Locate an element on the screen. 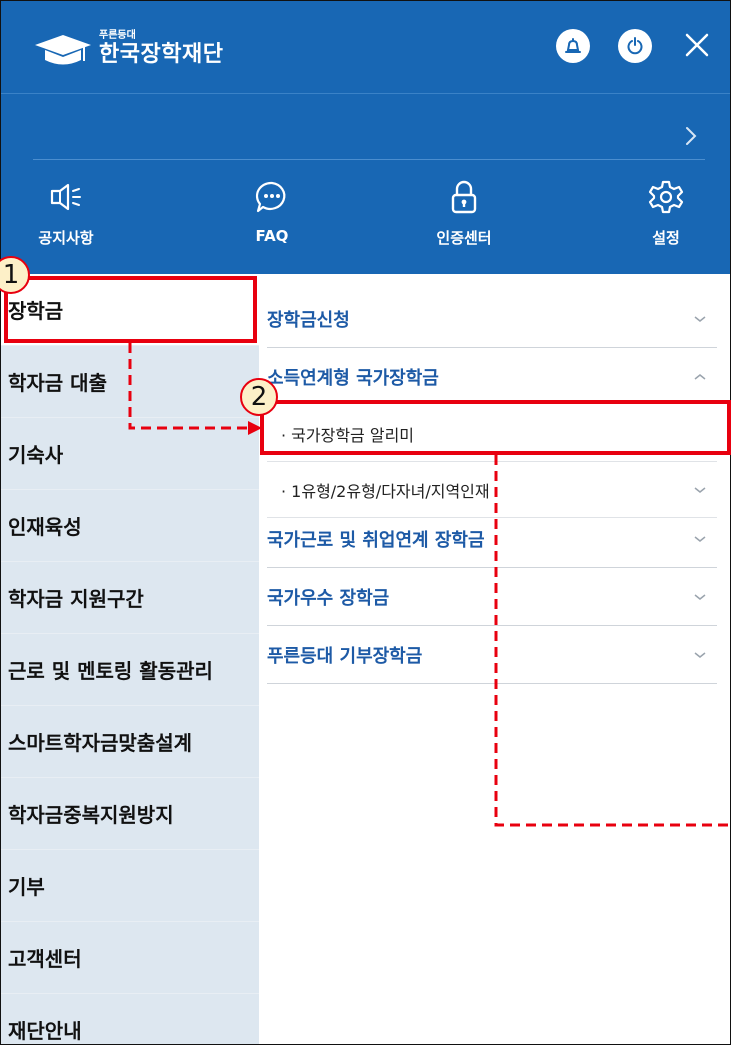  annotation-box-notifier is located at coordinates (495, 427).